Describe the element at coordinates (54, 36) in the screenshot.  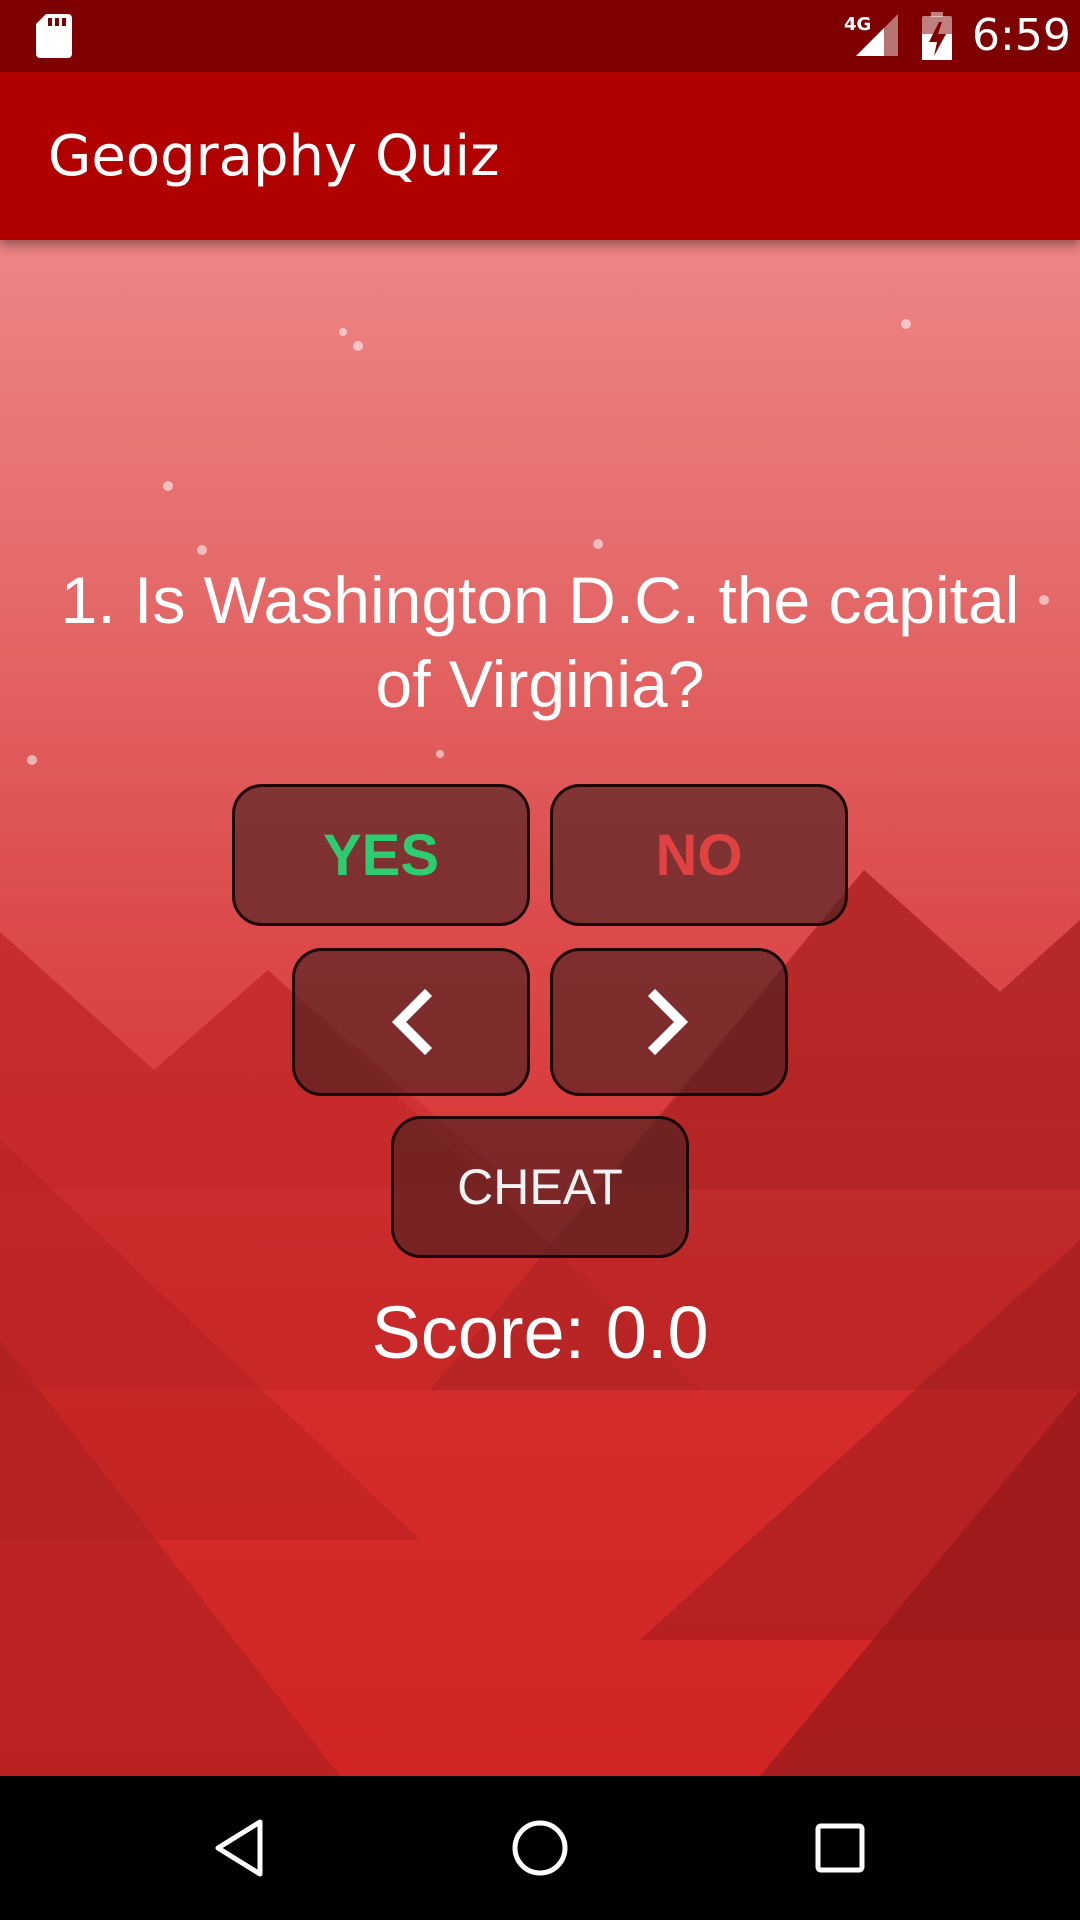
I see `sd-card-icon` at that location.